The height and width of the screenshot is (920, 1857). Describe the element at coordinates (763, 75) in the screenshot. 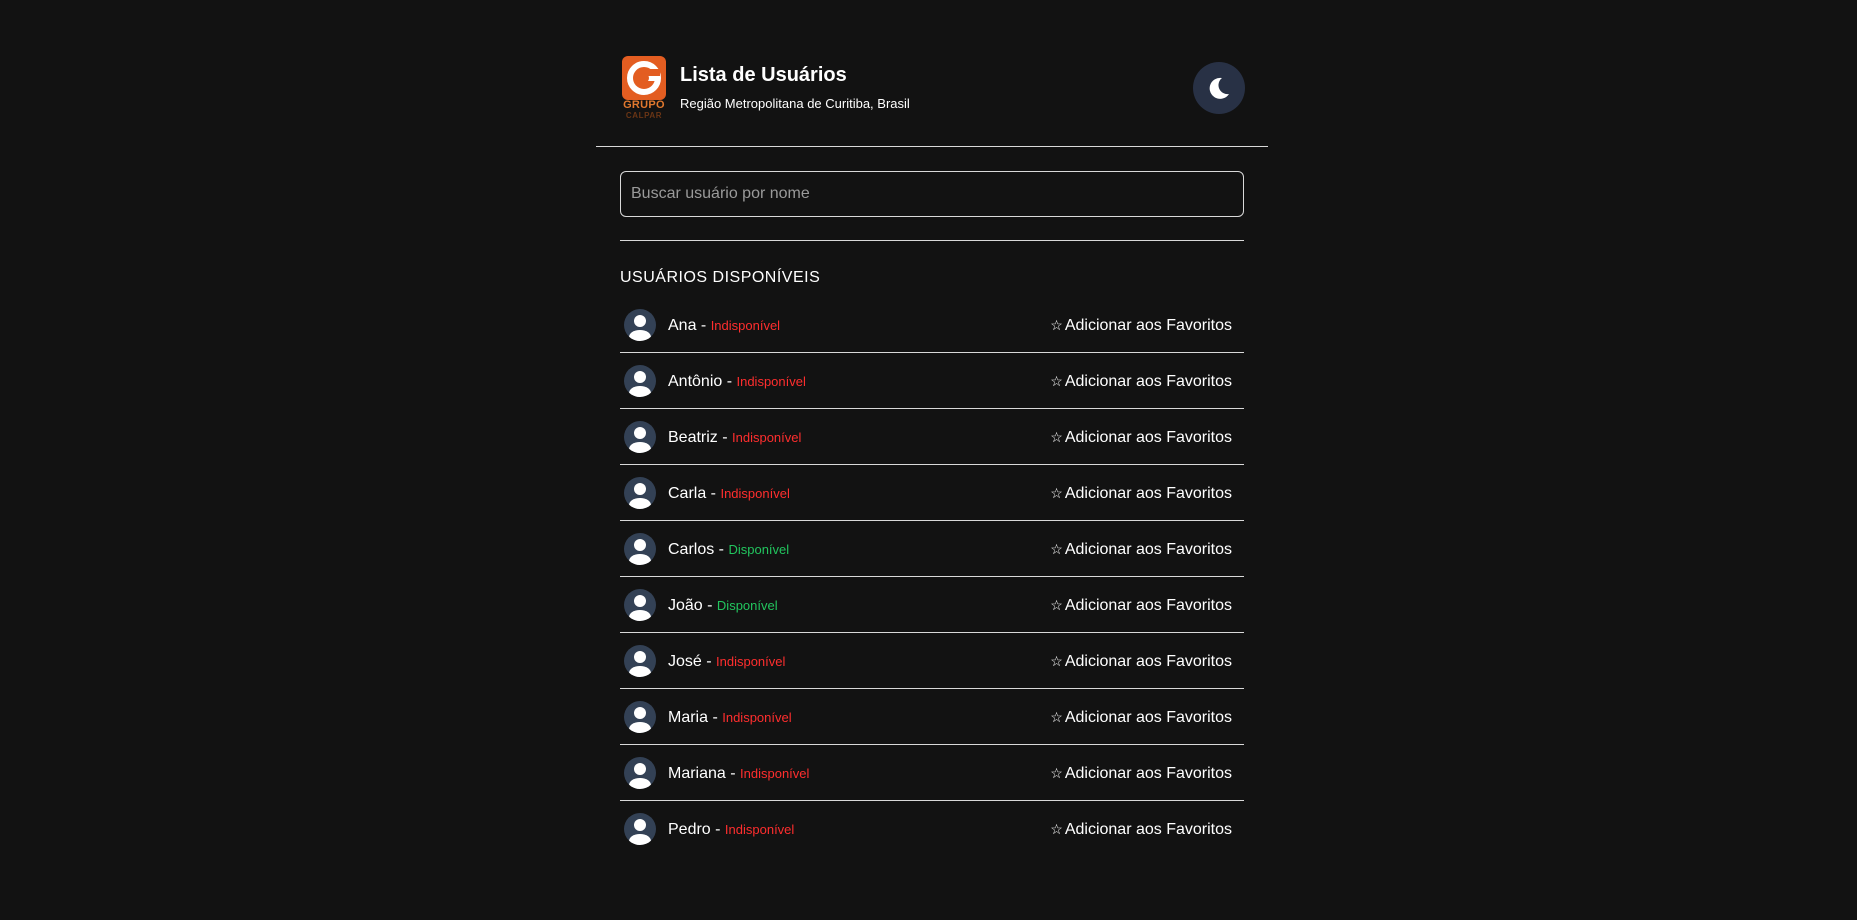

I see `page-title: Lista de Usuários` at that location.